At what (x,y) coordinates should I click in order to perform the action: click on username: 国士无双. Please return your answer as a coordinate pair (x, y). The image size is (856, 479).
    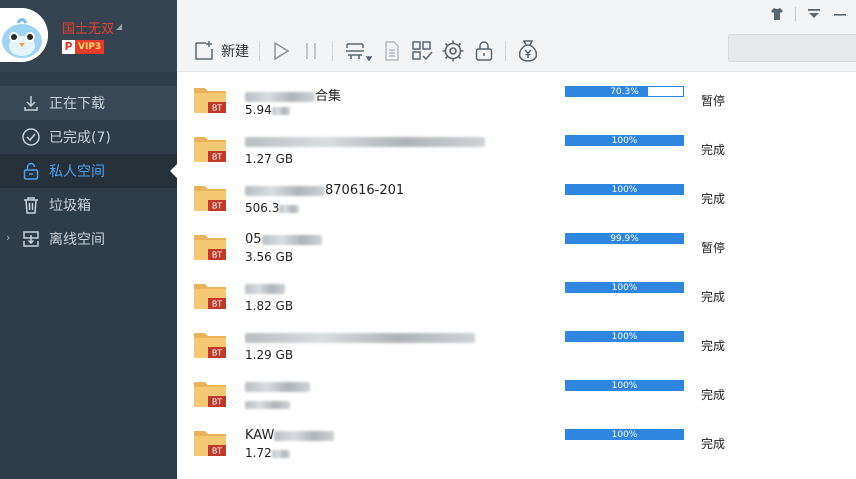
    Looking at the image, I should click on (88, 27).